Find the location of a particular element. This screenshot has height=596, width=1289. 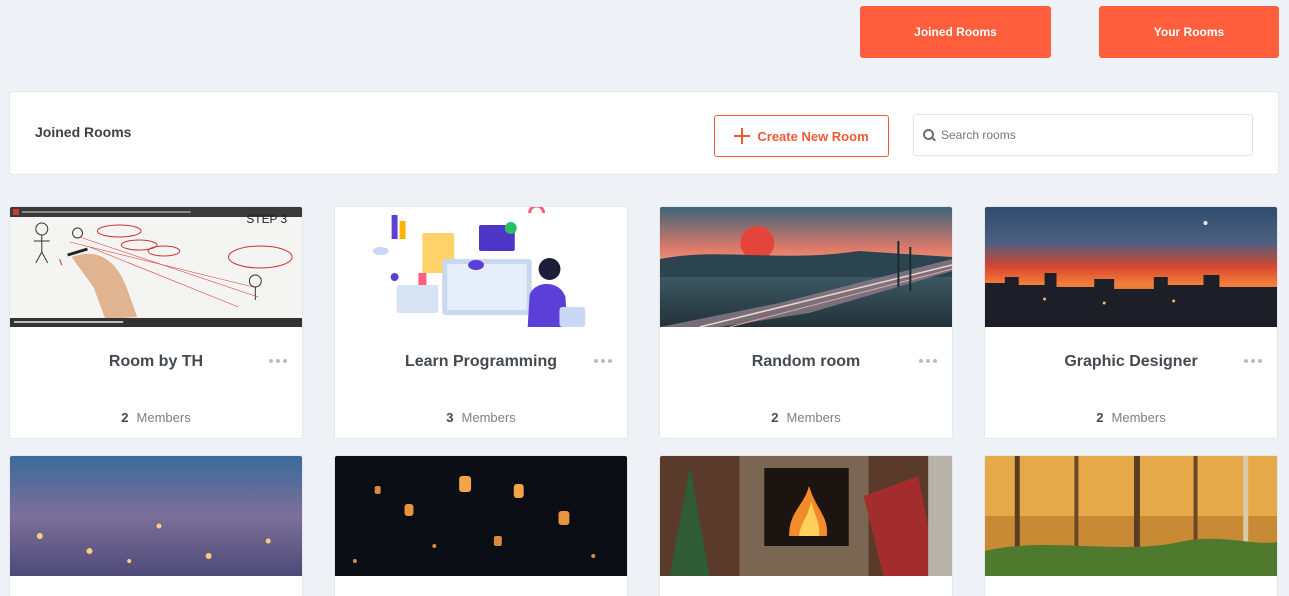

search-box is located at coordinates (1083, 135).